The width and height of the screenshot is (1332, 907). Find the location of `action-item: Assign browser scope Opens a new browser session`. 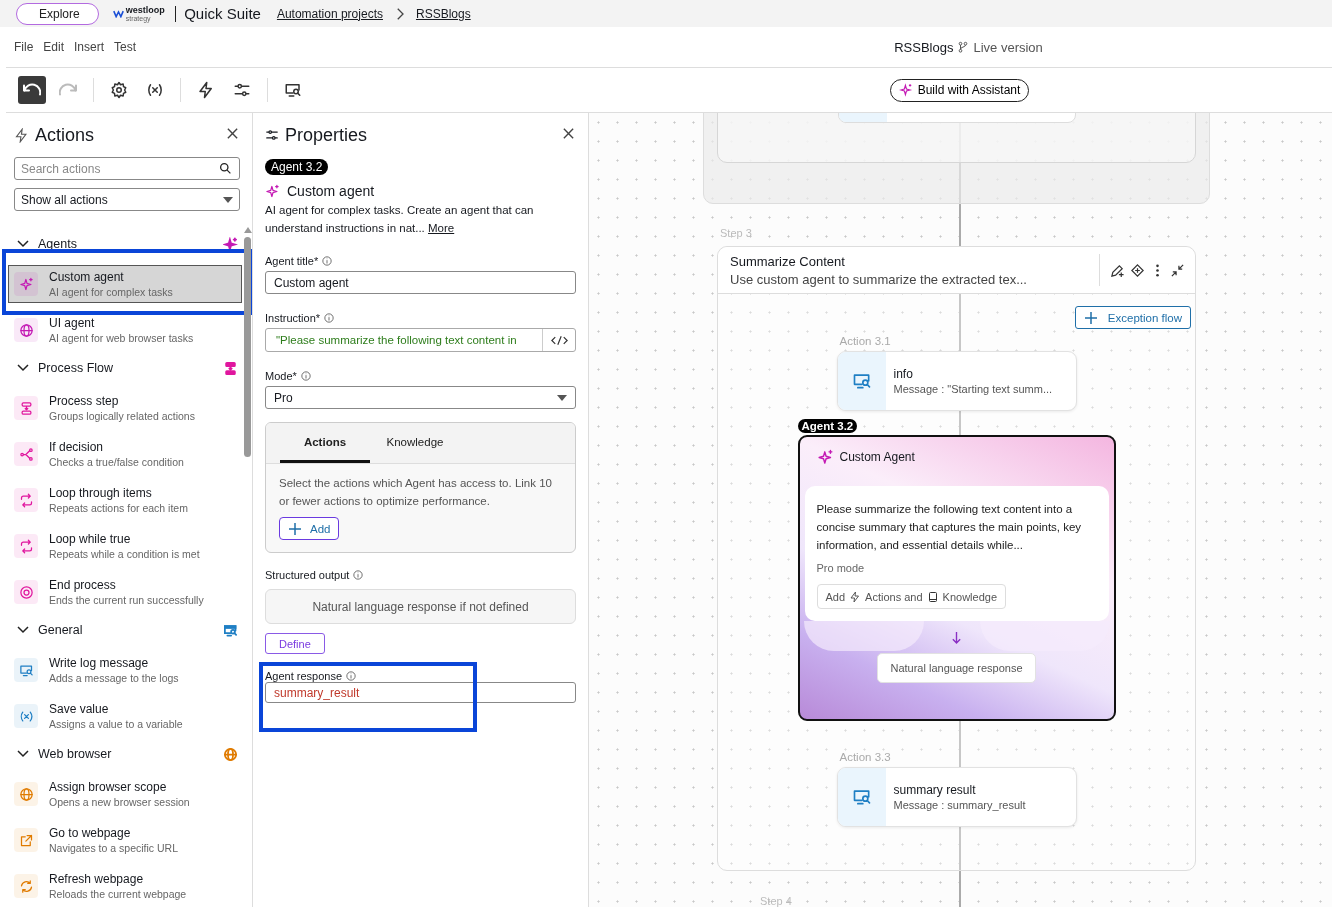

action-item: Assign browser scope Opens a new browser session is located at coordinates (125, 794).